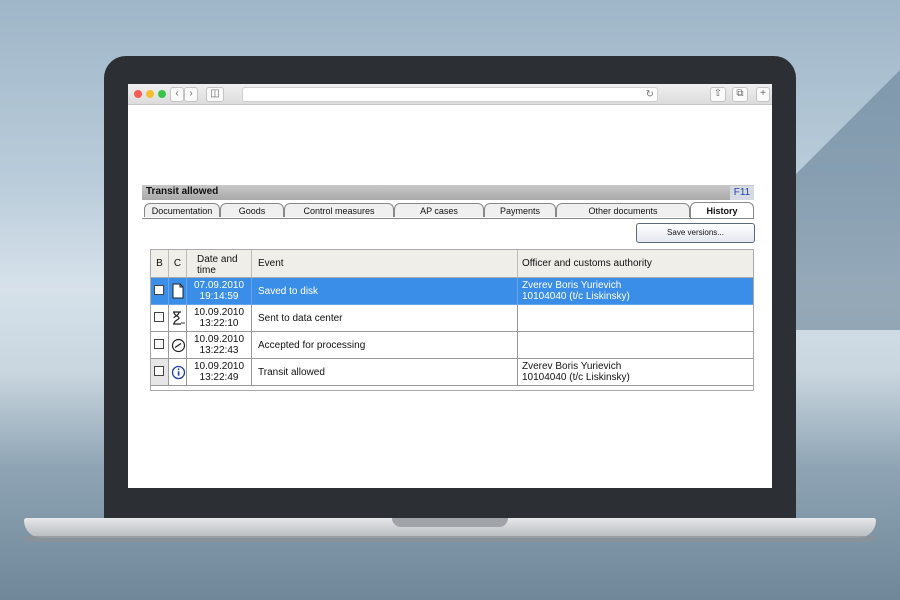 Image resolution: width=900 pixels, height=600 pixels. Describe the element at coordinates (162, 94) in the screenshot. I see `maximize-window-dot` at that location.